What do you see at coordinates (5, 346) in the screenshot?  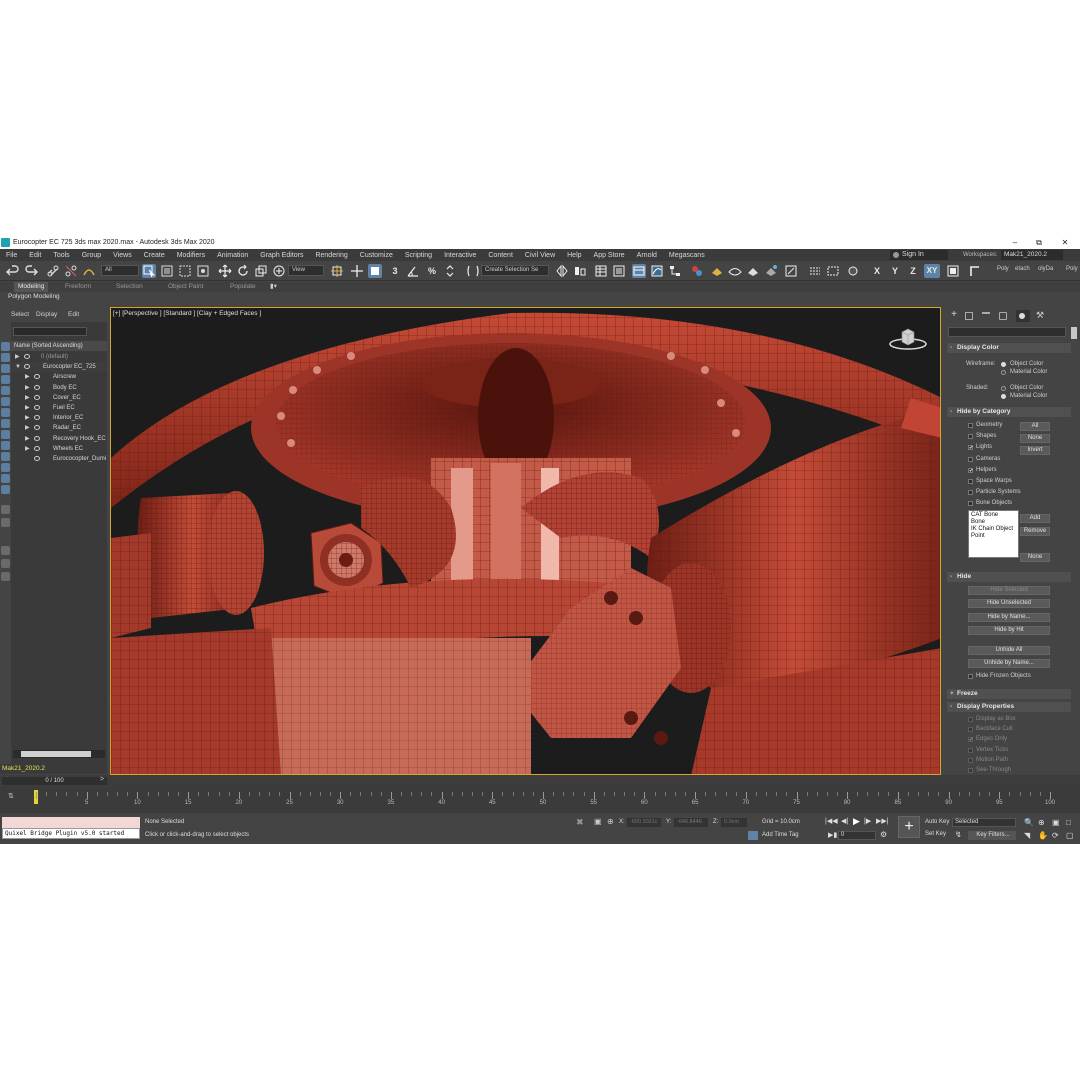 I see `display-none-icon` at bounding box center [5, 346].